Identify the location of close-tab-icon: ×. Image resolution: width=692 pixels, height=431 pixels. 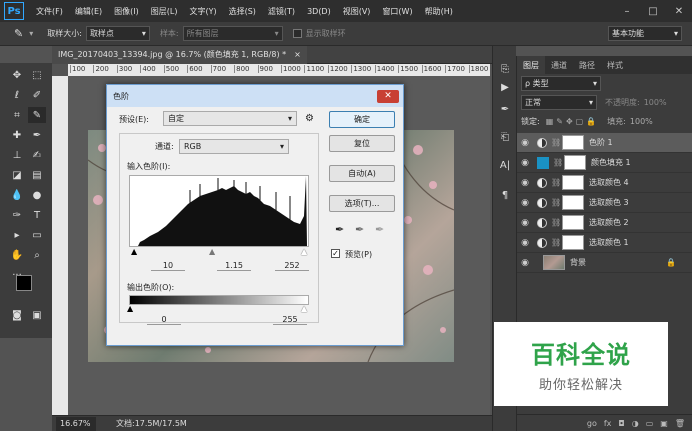
(297, 54).